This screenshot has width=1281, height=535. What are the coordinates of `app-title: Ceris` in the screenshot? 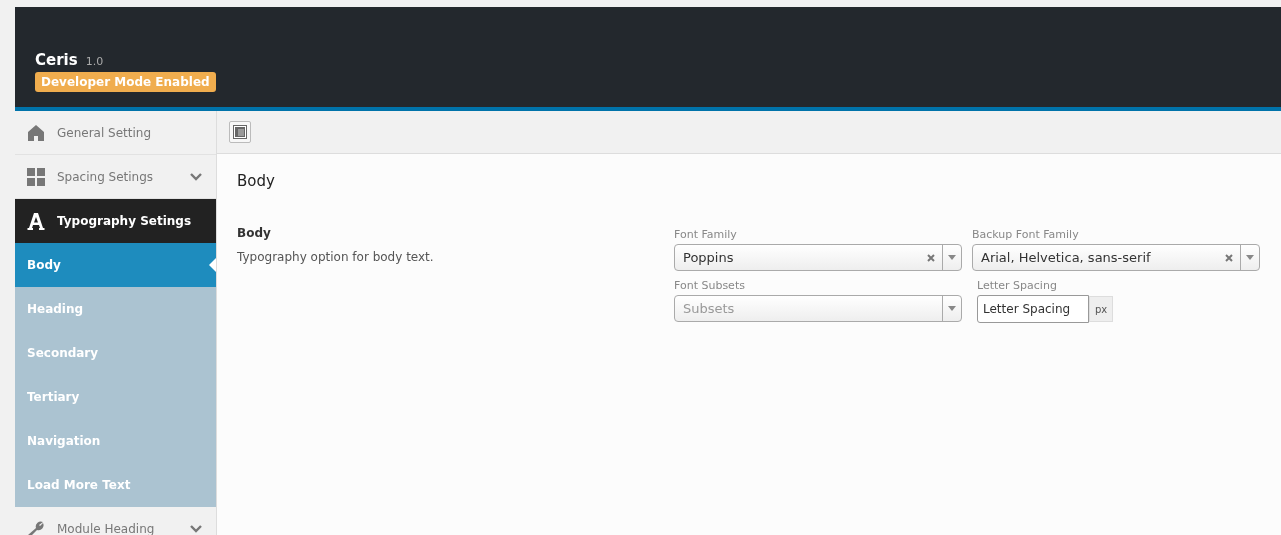 It's located at (56, 60).